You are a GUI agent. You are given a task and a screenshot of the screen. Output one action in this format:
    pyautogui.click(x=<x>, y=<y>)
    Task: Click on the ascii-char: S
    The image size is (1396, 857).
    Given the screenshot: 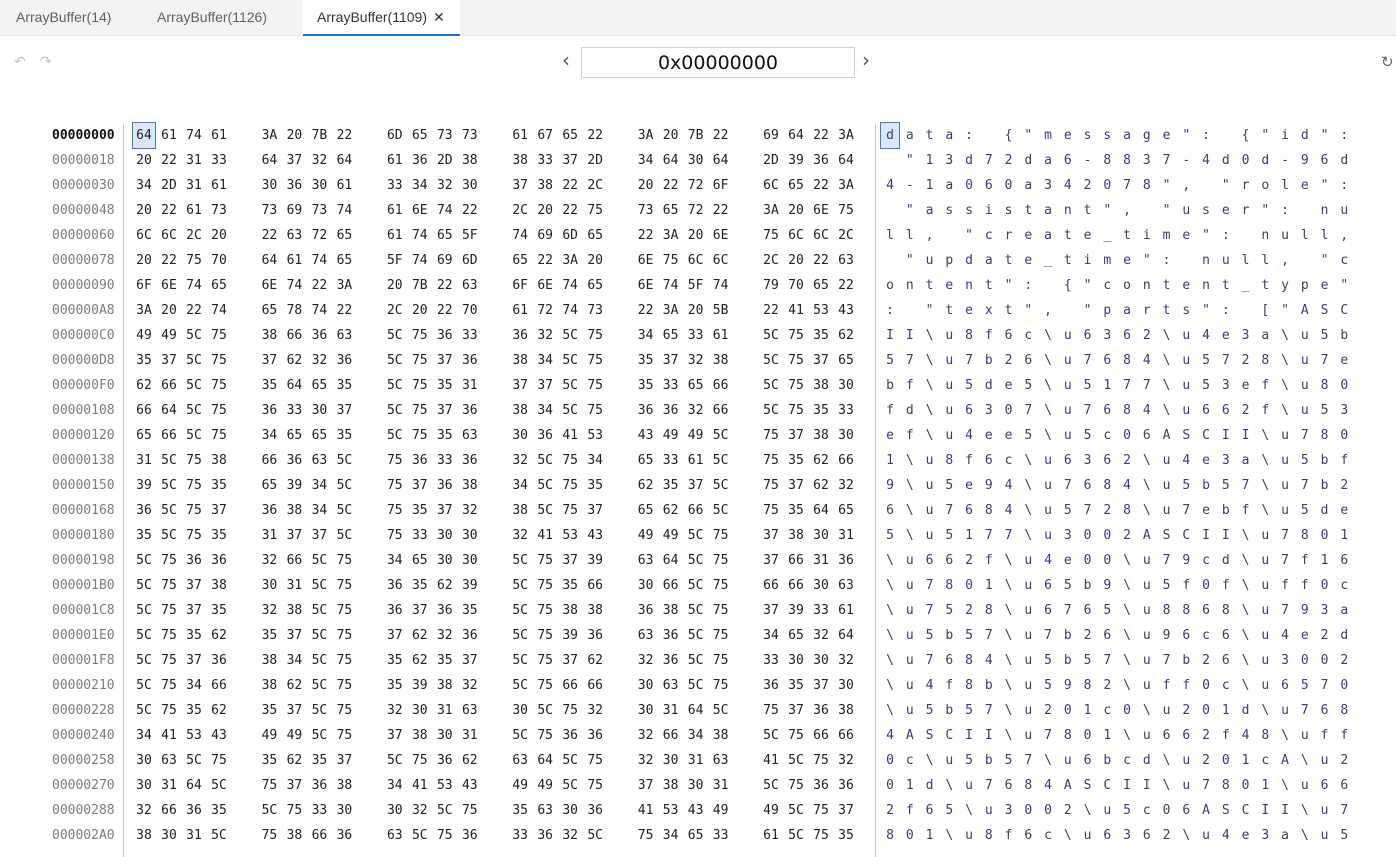 What is the action you would take?
    pyautogui.click(x=1226, y=810)
    